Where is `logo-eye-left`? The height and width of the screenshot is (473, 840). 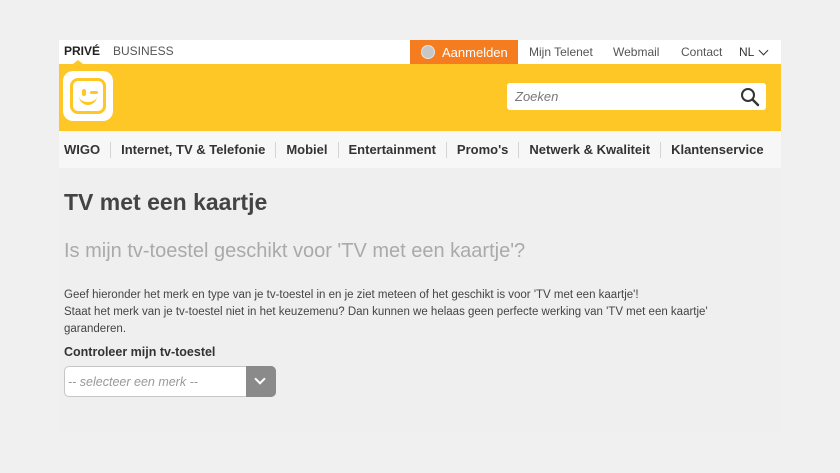 logo-eye-left is located at coordinates (84, 92).